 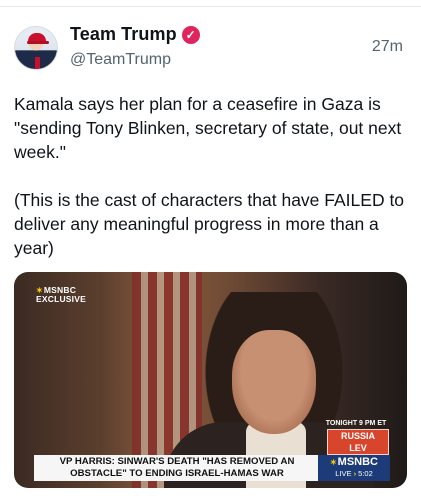 I want to click on display-name: Team Trump, so click(x=123, y=34).